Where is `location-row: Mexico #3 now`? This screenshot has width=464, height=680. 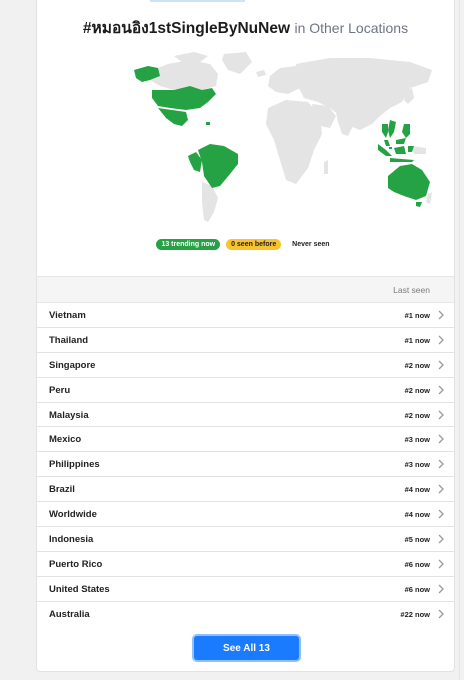 location-row: Mexico #3 now is located at coordinates (245, 440).